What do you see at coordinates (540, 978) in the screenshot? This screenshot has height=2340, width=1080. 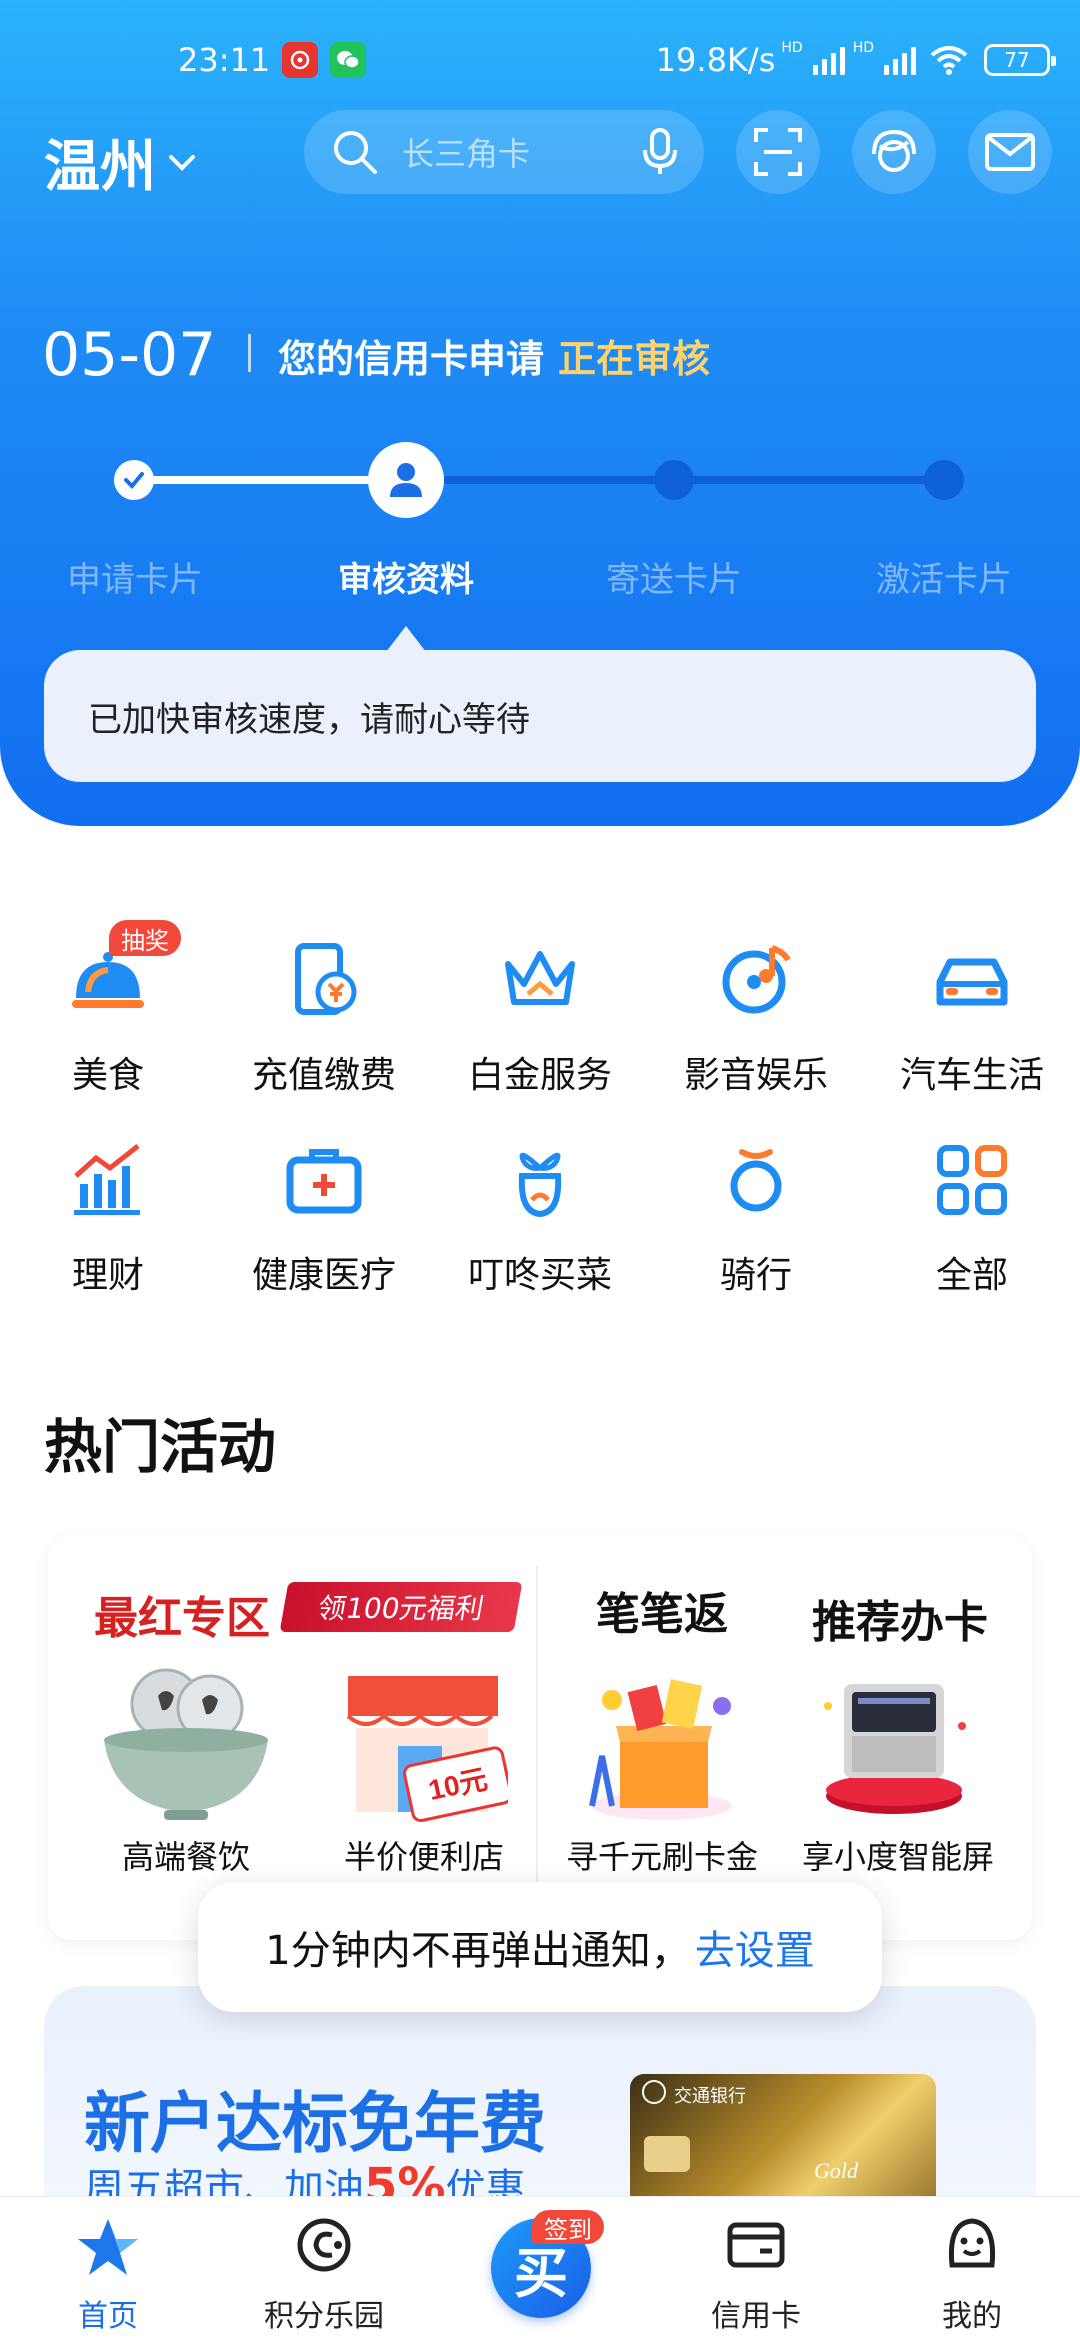 I see `crown-icon` at bounding box center [540, 978].